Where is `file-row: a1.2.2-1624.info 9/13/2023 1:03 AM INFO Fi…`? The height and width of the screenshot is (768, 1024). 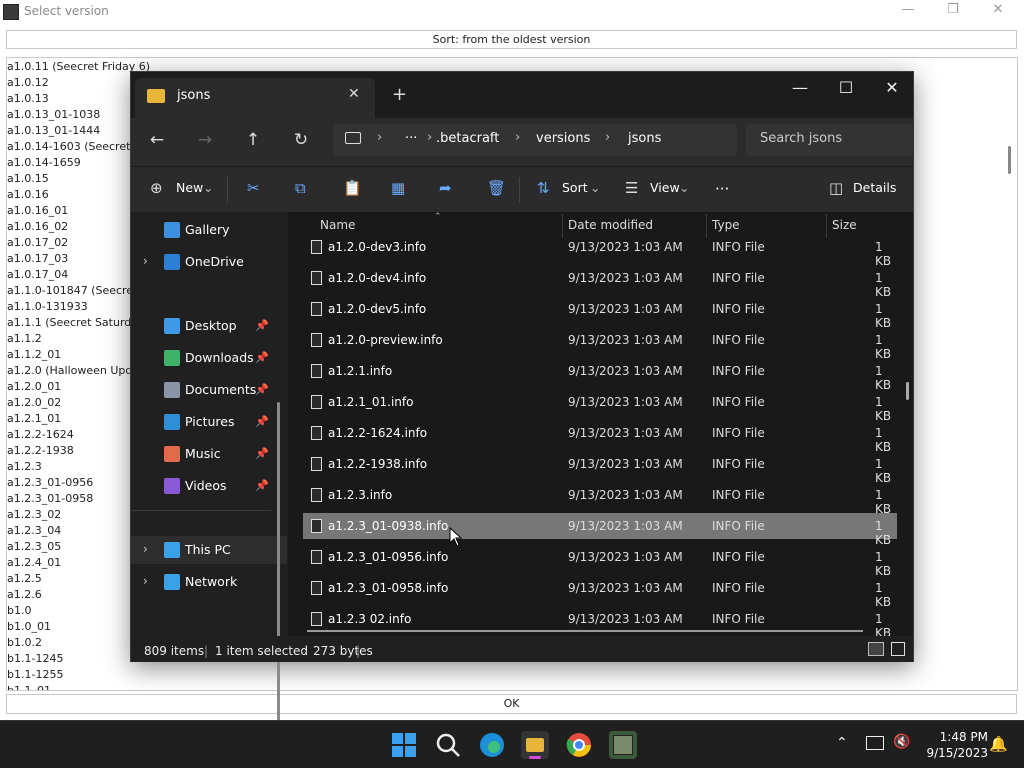
file-row: a1.2.2-1624.info 9/13/2023 1:03 AM INFO Fi… is located at coordinates (600, 437).